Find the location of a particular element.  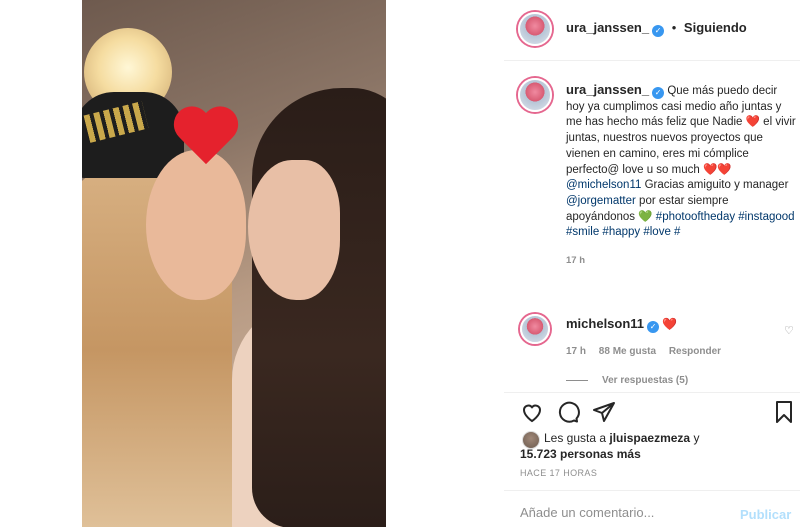

comment-icon is located at coordinates (568, 412).